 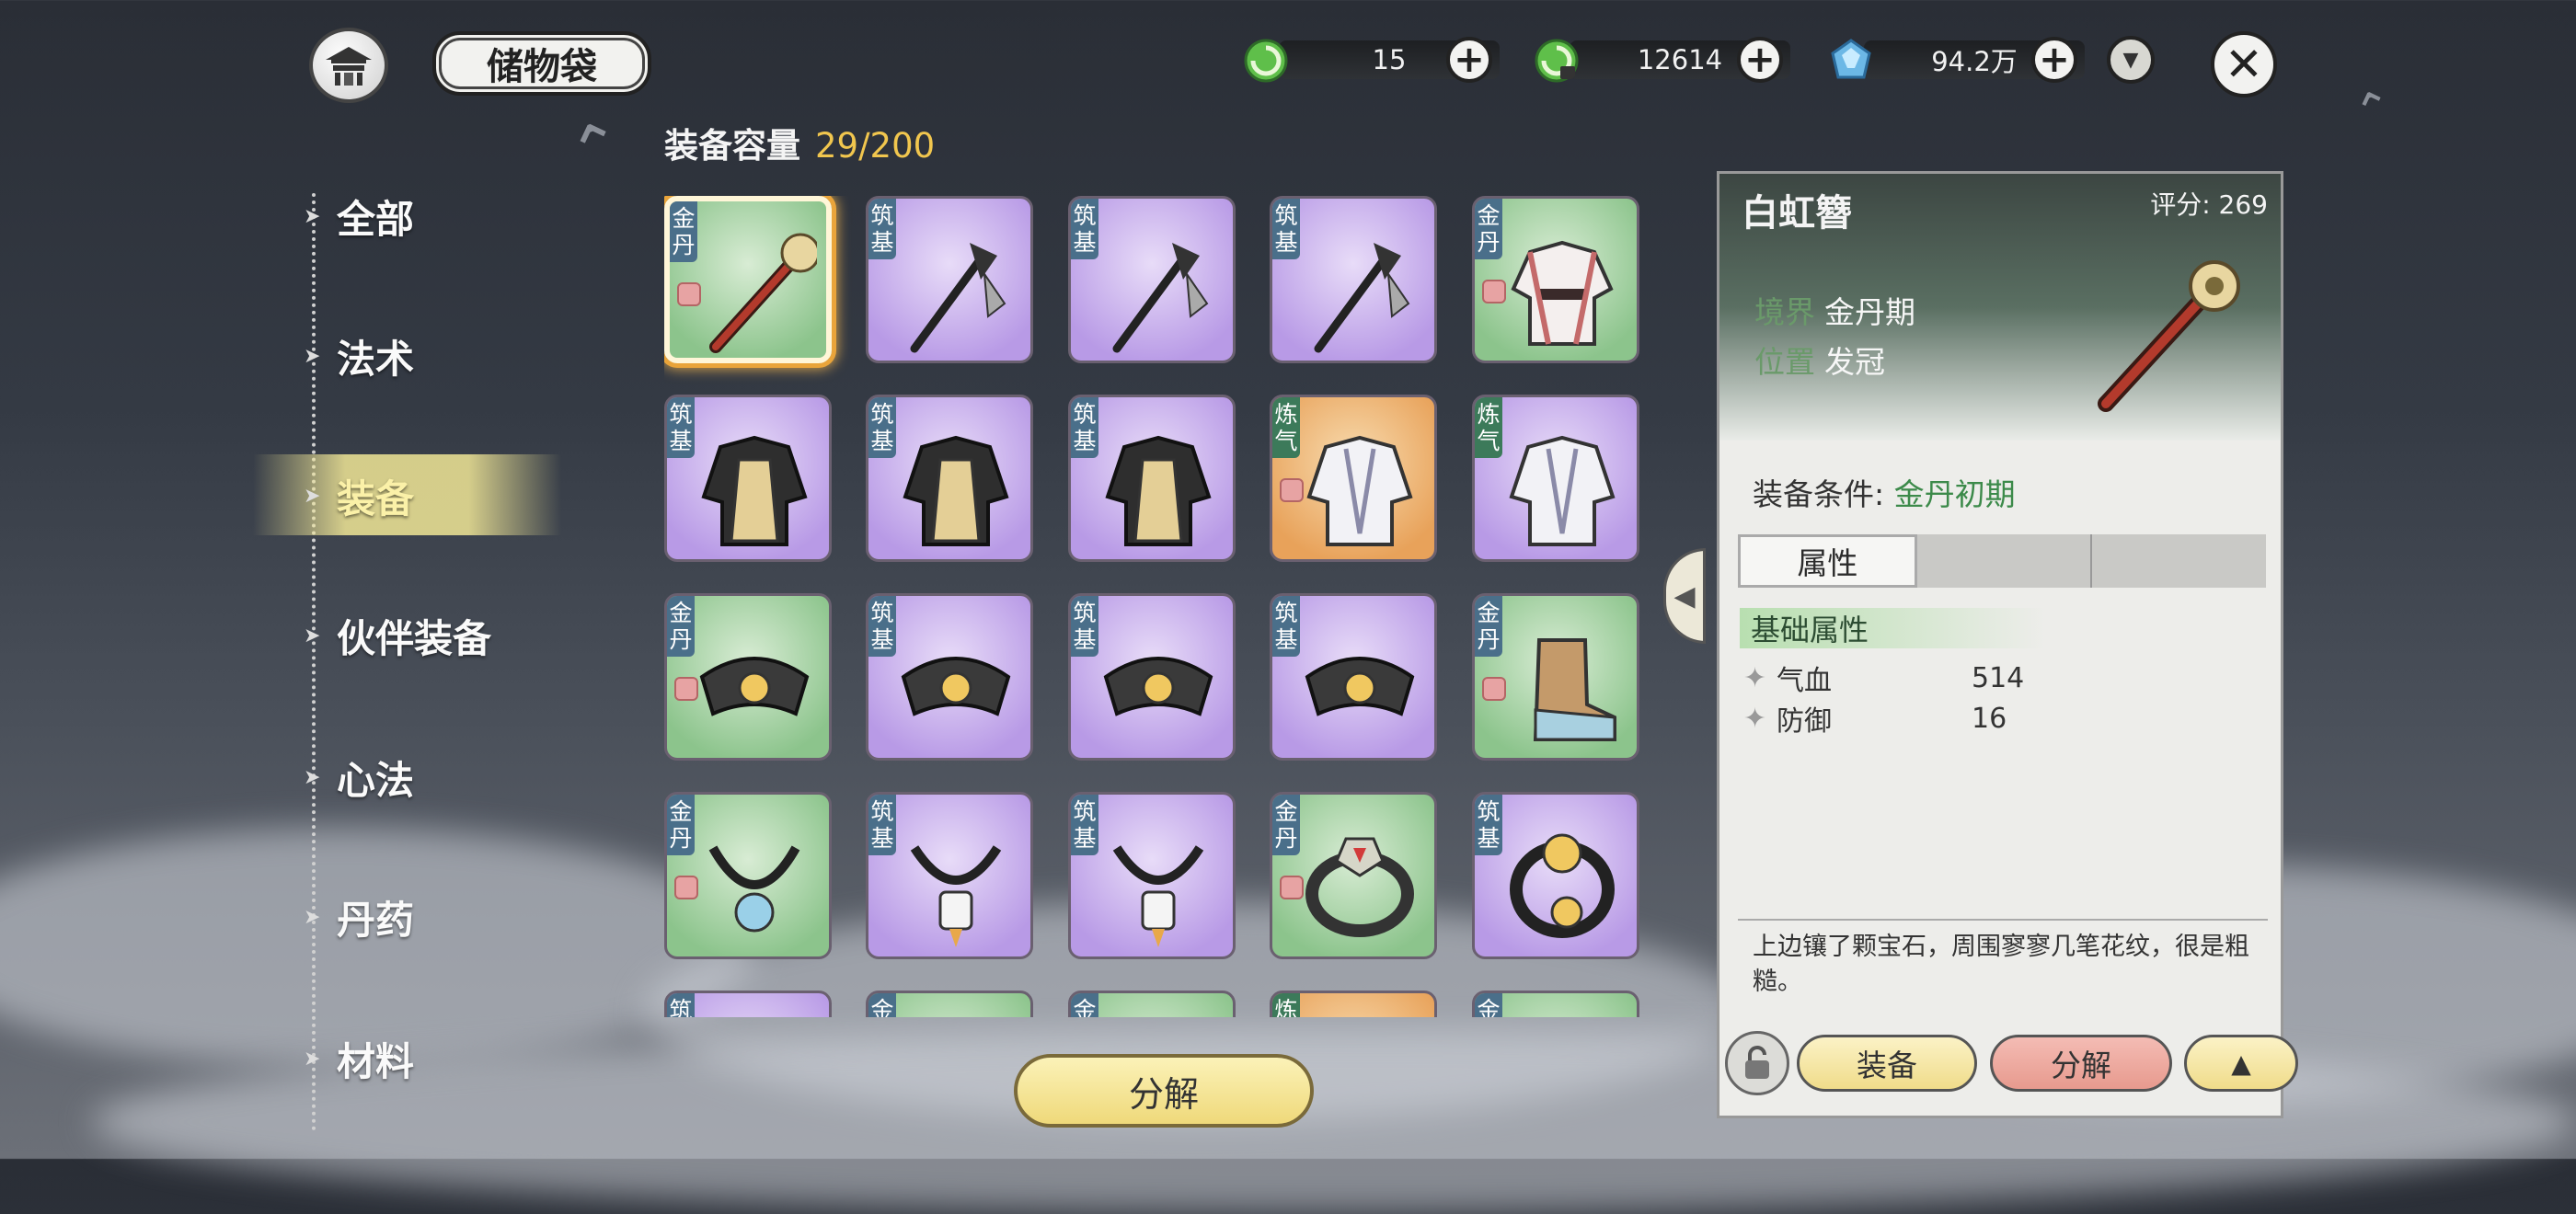 I want to click on detail-tabs: 属性, so click(x=2002, y=561).